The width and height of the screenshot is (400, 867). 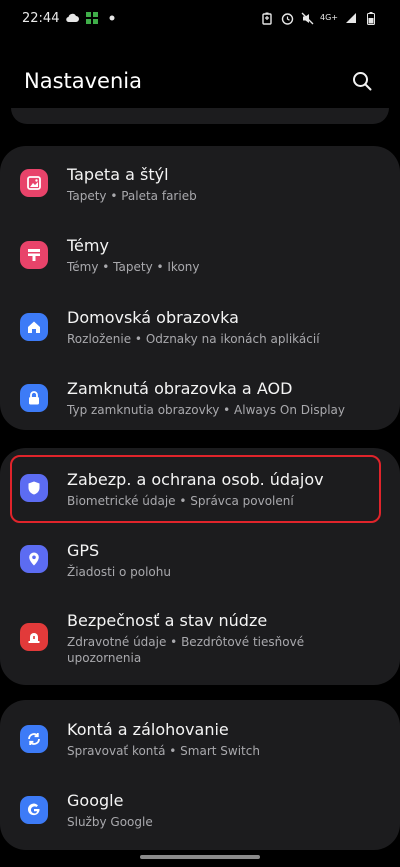 I want to click on mute-icon, so click(x=307, y=18).